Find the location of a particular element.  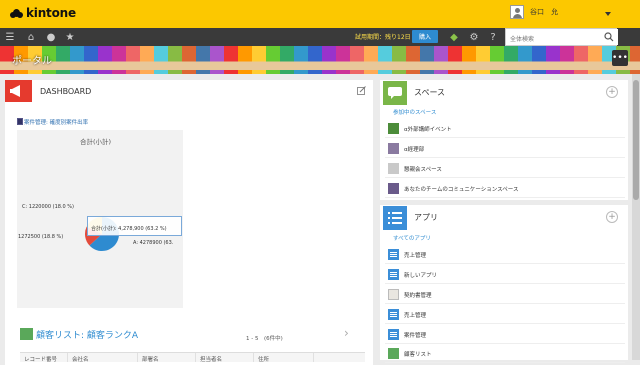

chart-title: 合計(小計) is located at coordinates (96, 142).